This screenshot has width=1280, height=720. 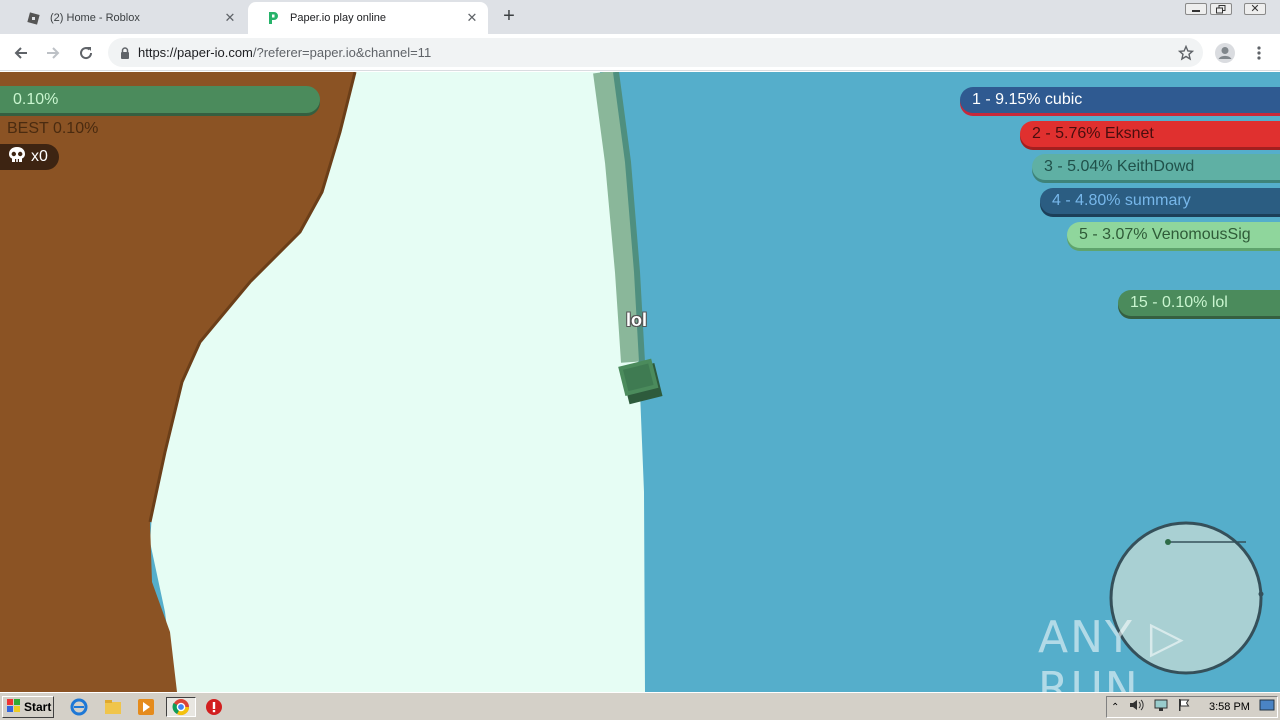 What do you see at coordinates (1186, 53) in the screenshot?
I see `bookmark-star-icon` at bounding box center [1186, 53].